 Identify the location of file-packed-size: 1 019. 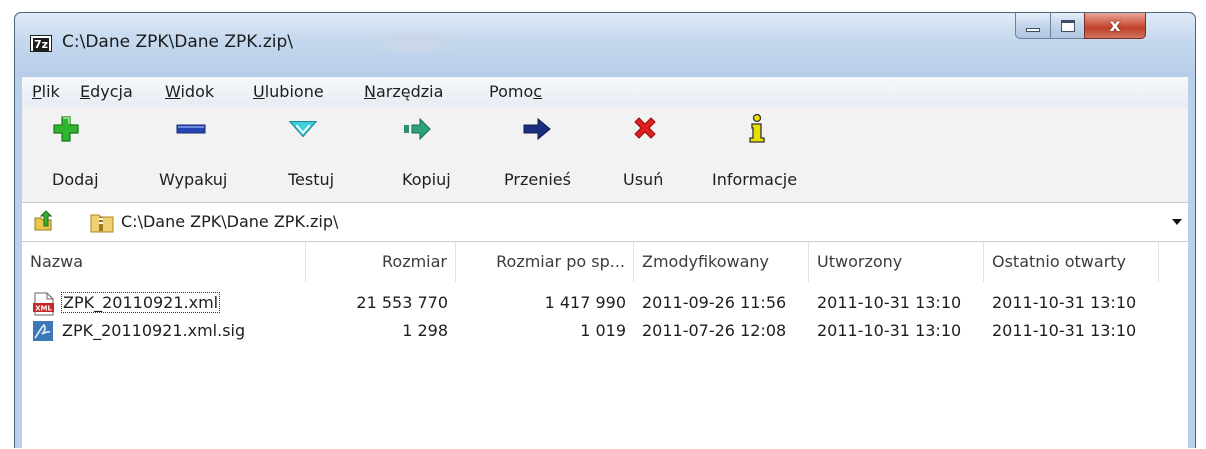
(603, 330).